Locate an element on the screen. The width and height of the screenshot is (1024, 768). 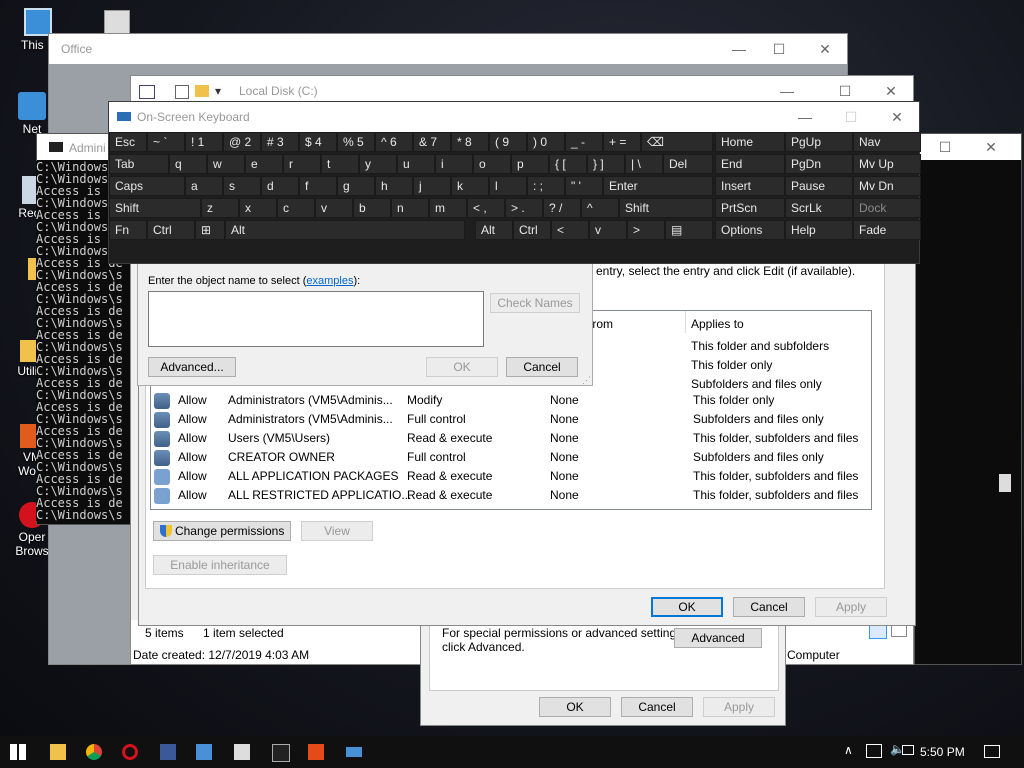
osk-key: Mv Up is located at coordinates (887, 164).